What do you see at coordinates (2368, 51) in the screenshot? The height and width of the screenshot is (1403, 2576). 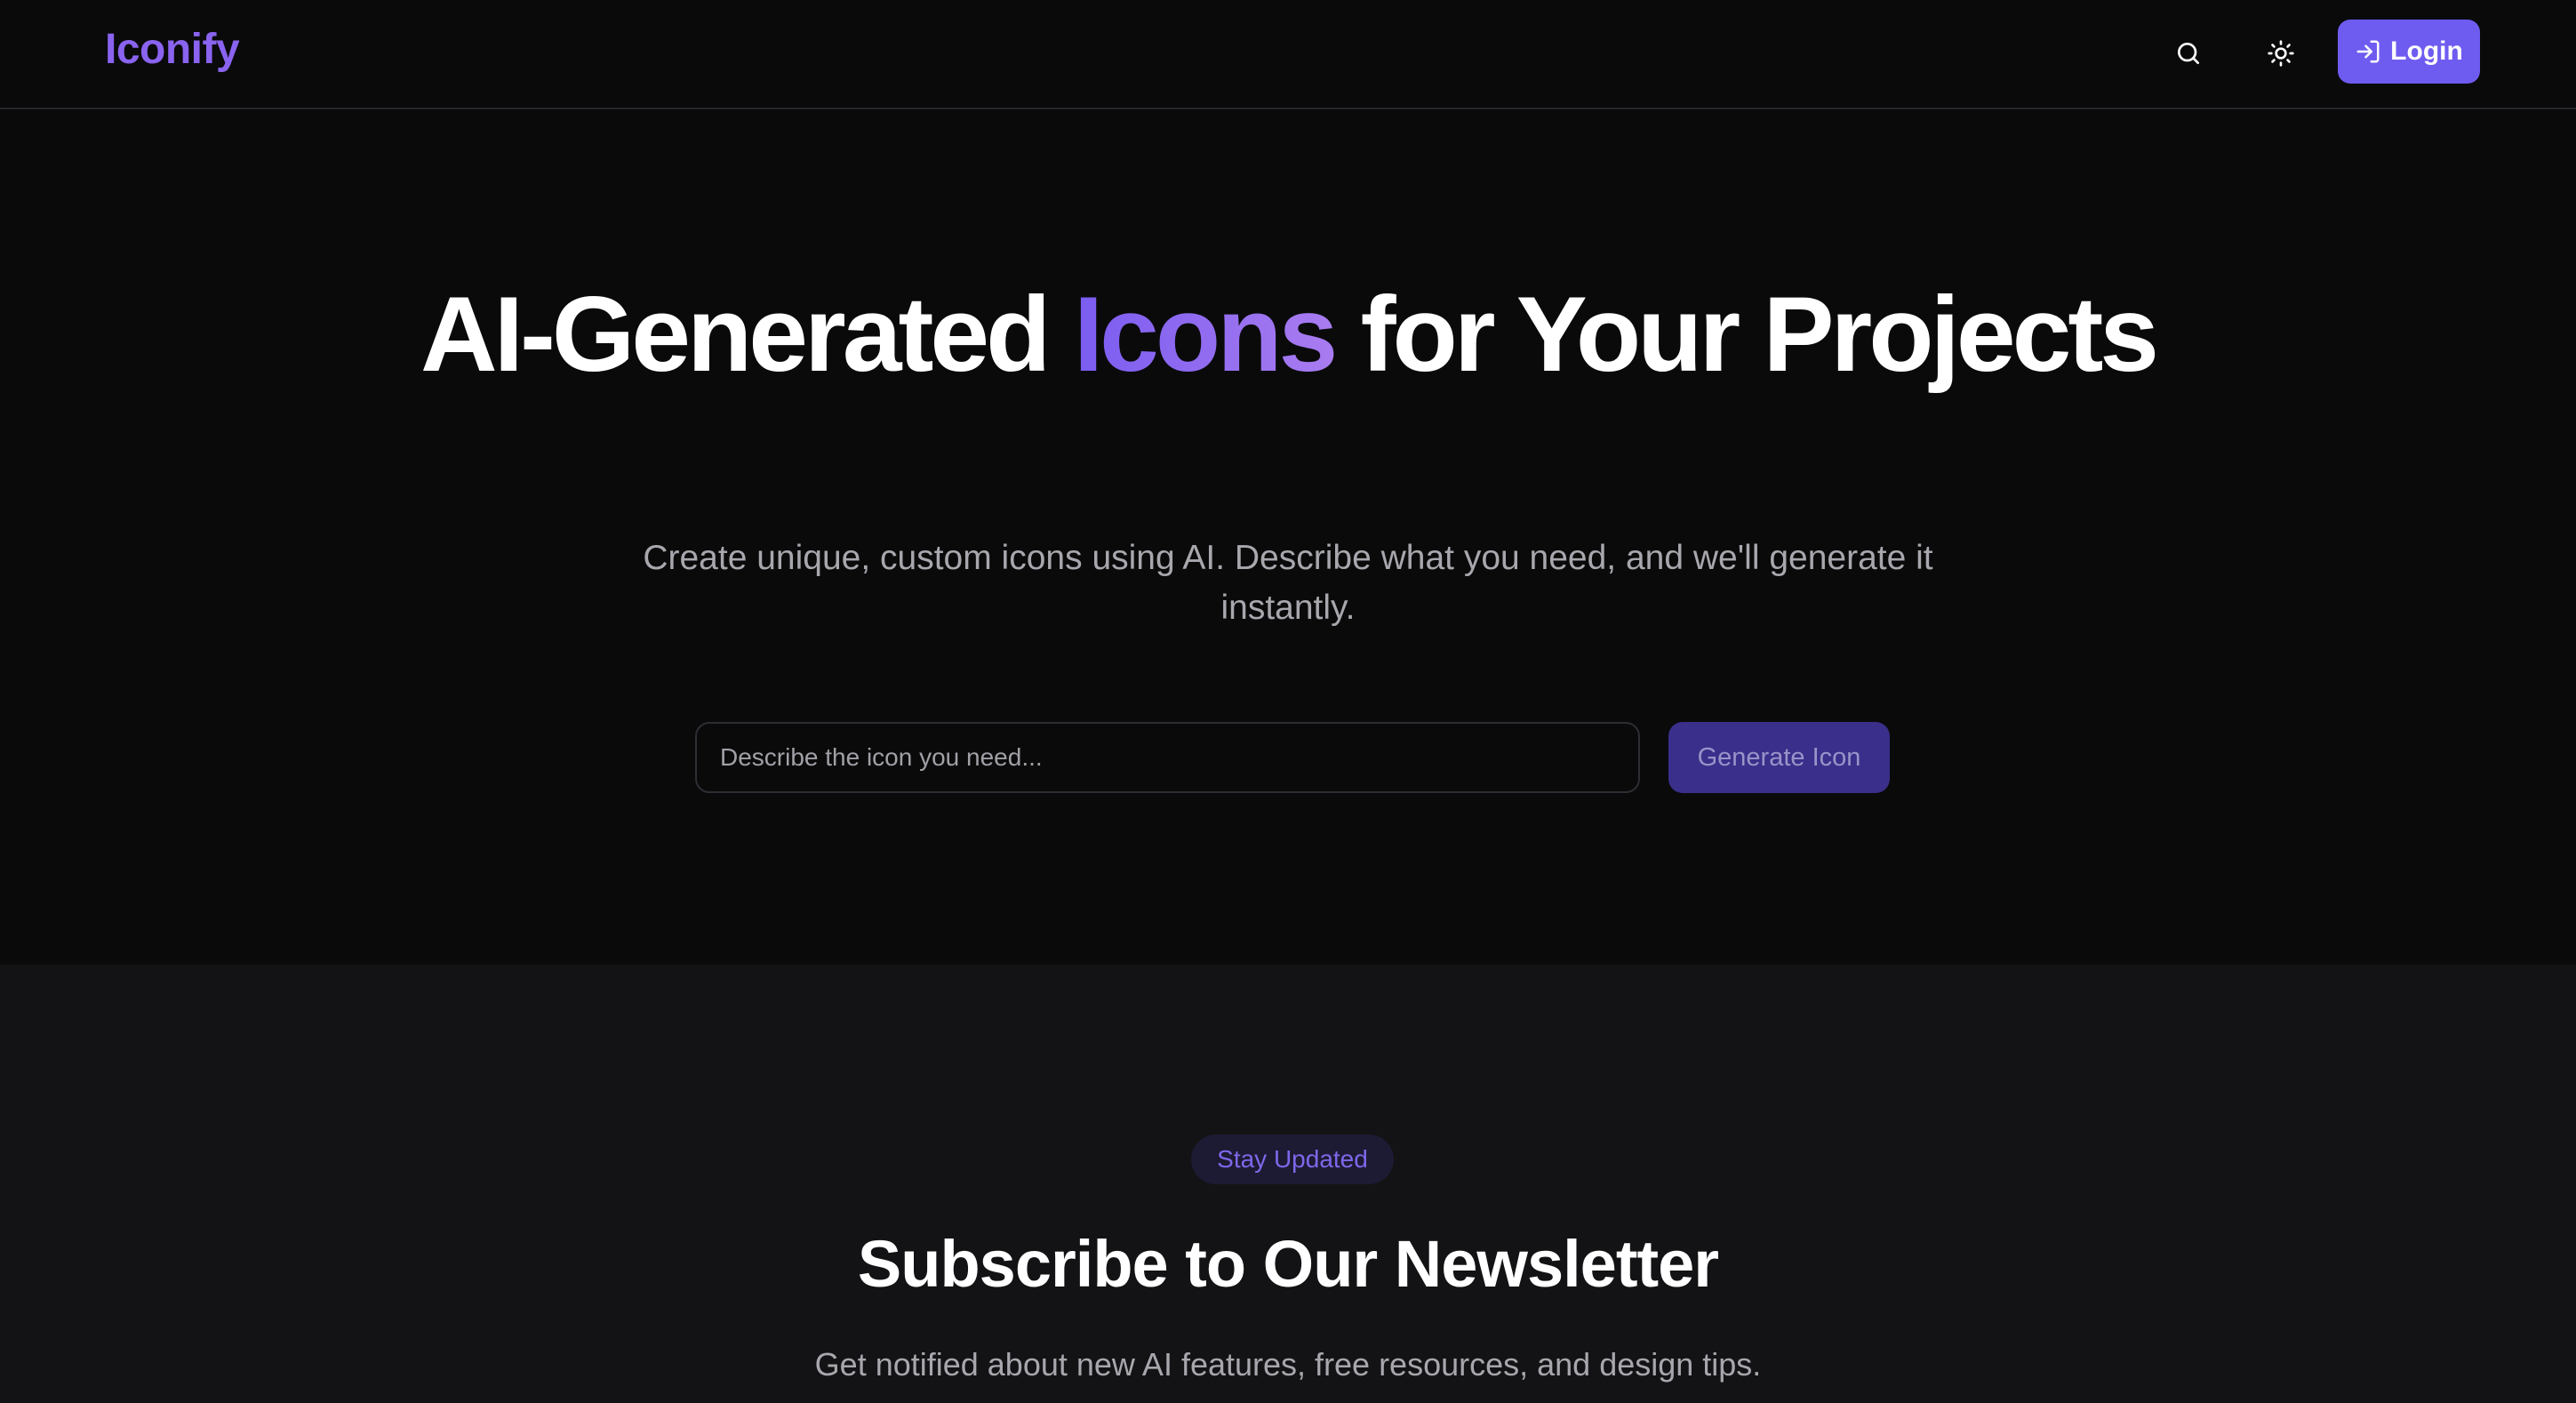 I see `login-icon` at bounding box center [2368, 51].